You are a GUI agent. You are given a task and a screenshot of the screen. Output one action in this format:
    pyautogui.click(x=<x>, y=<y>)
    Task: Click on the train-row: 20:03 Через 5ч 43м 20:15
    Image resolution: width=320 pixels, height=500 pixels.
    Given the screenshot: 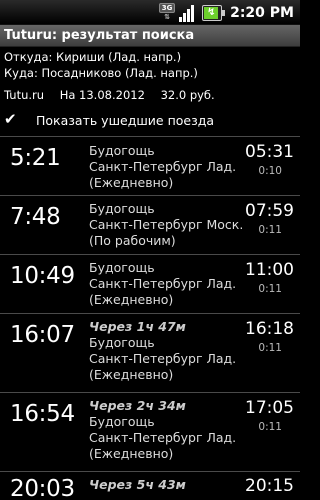 What is the action you would take?
    pyautogui.click(x=150, y=486)
    